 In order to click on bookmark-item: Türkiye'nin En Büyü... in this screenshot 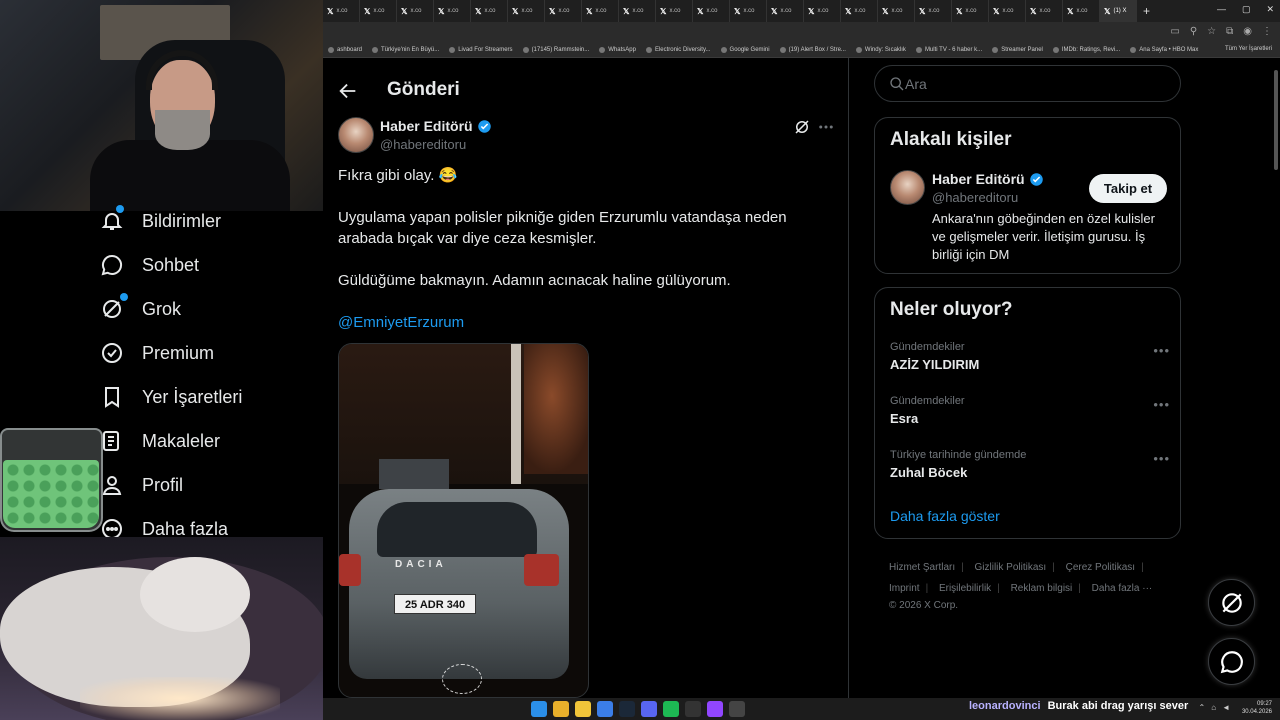, I will do `click(405, 49)`.